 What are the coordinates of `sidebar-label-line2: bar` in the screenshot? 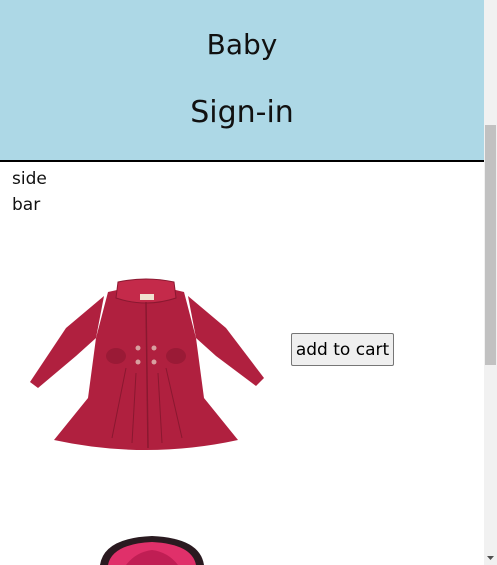 It's located at (26, 205).